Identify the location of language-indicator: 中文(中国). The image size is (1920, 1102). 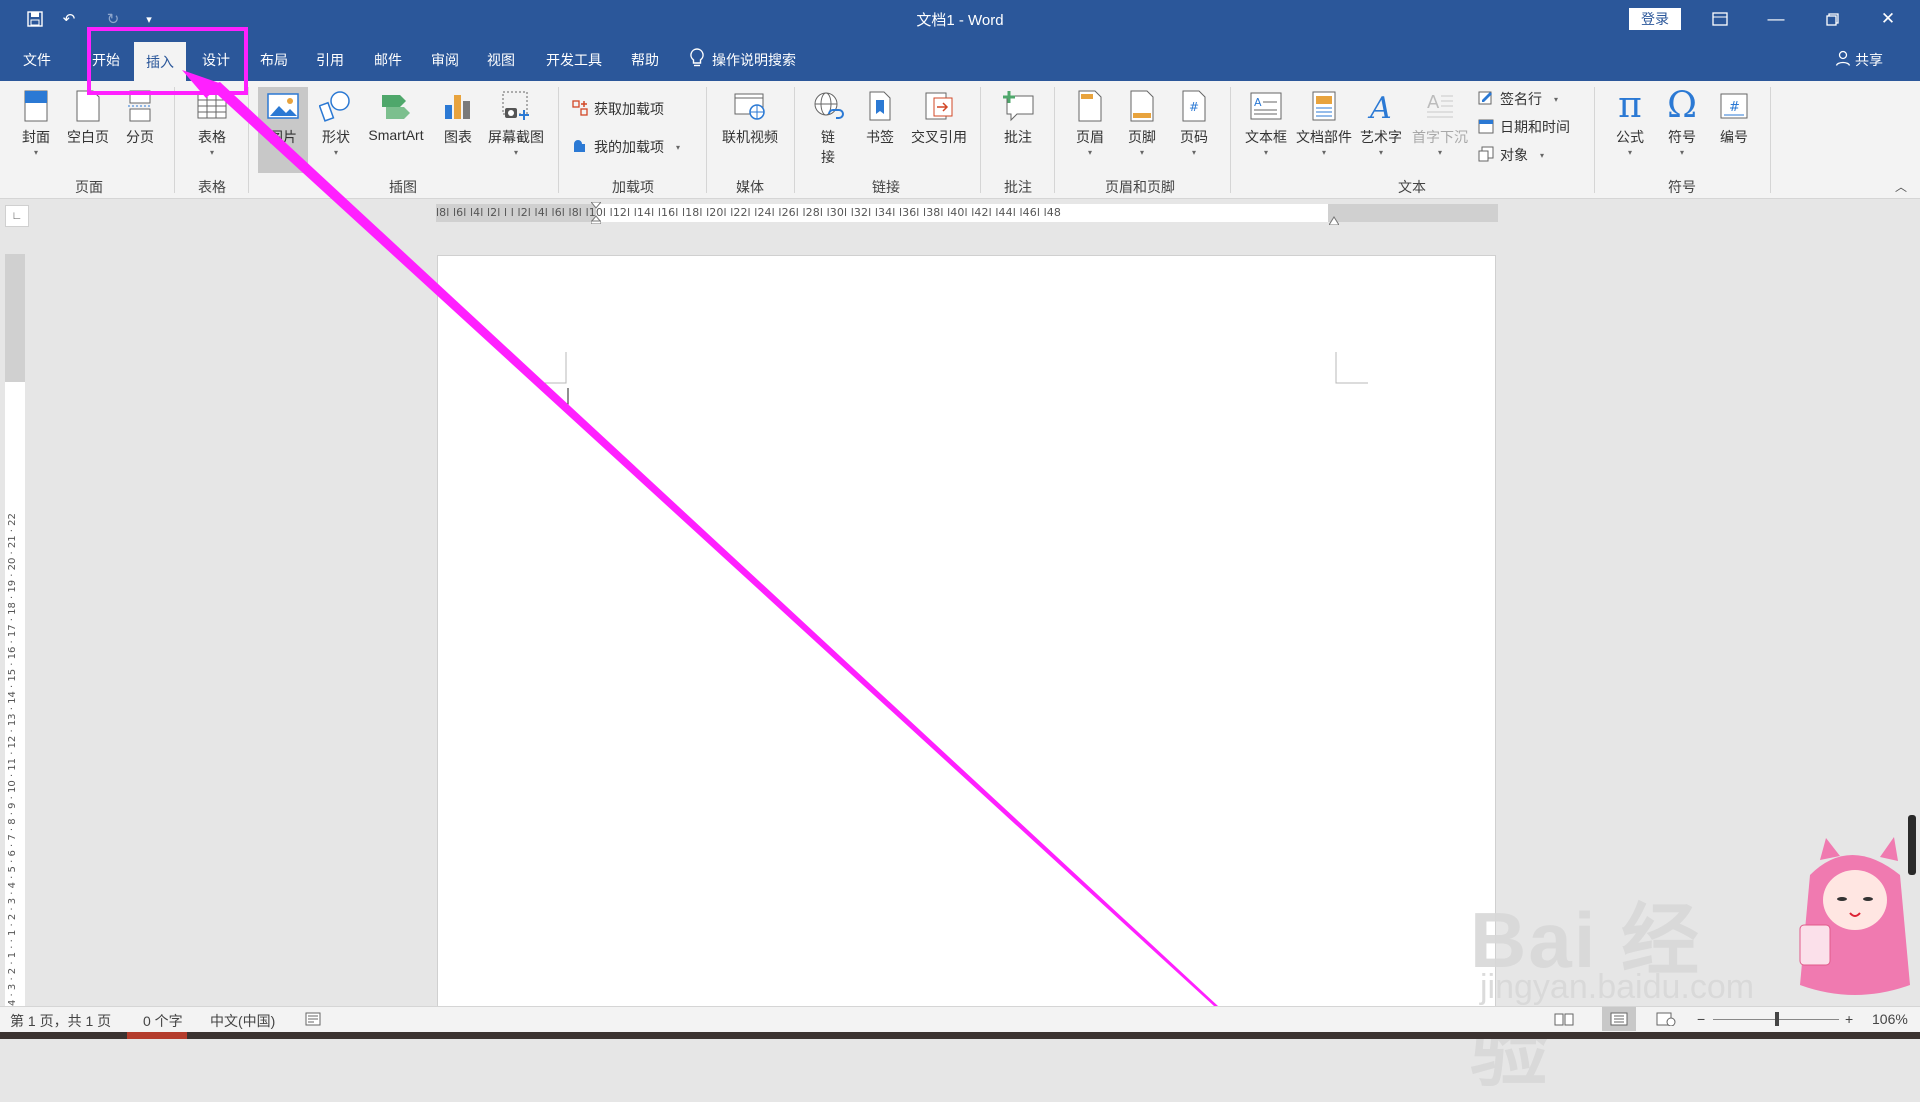
(242, 1021).